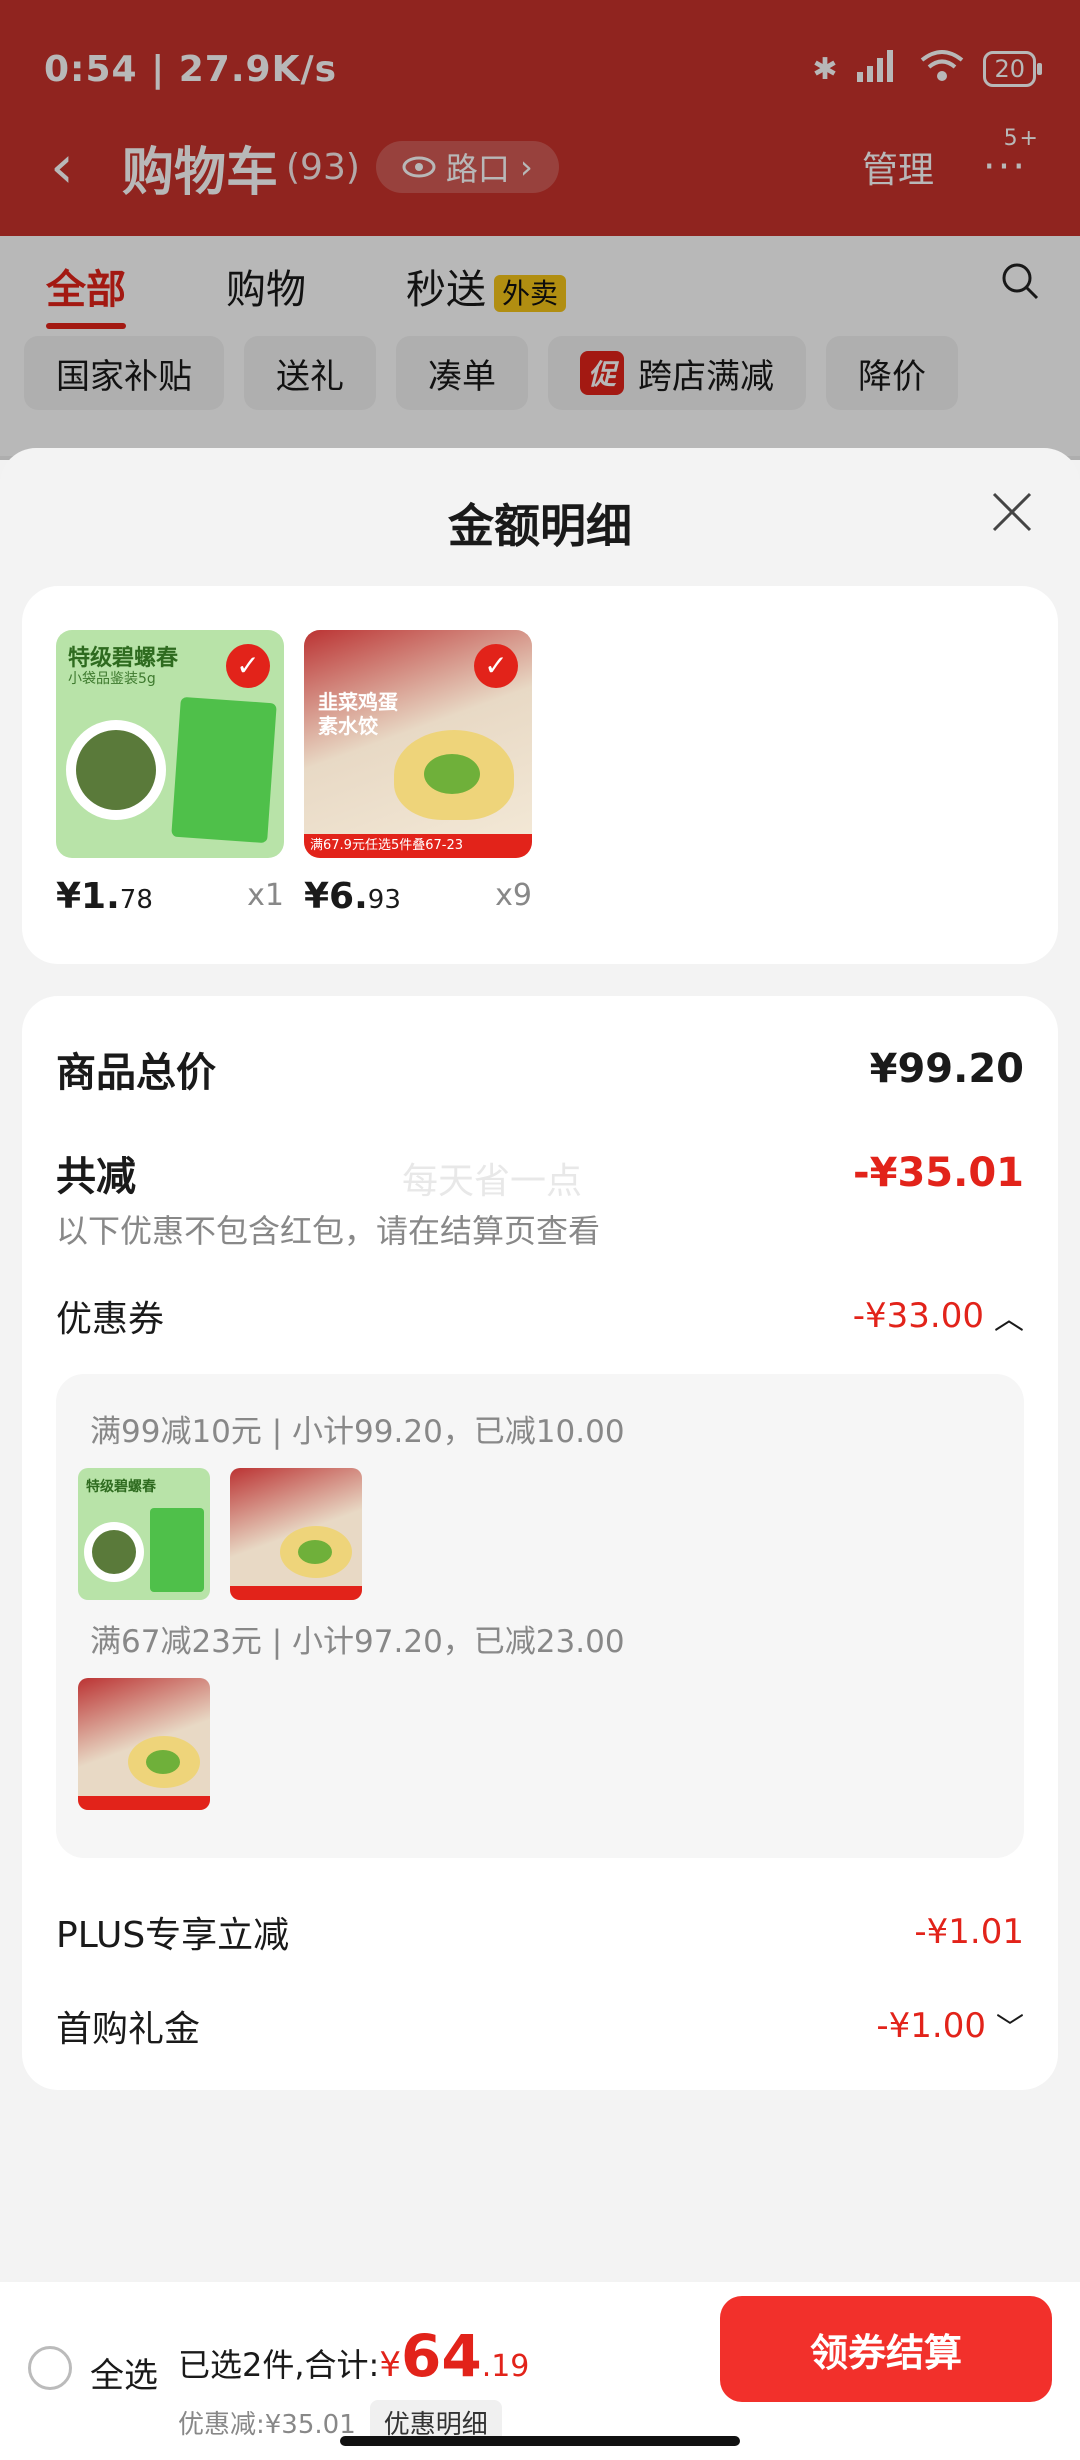 Image resolution: width=1080 pixels, height=2460 pixels. I want to click on coupon-label: 优惠券, so click(110, 1319).